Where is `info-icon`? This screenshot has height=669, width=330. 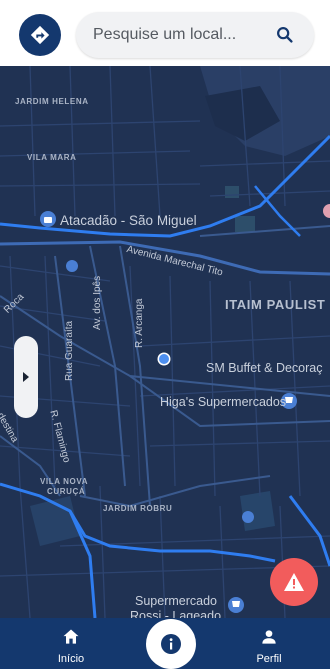
info-icon is located at coordinates (171, 644).